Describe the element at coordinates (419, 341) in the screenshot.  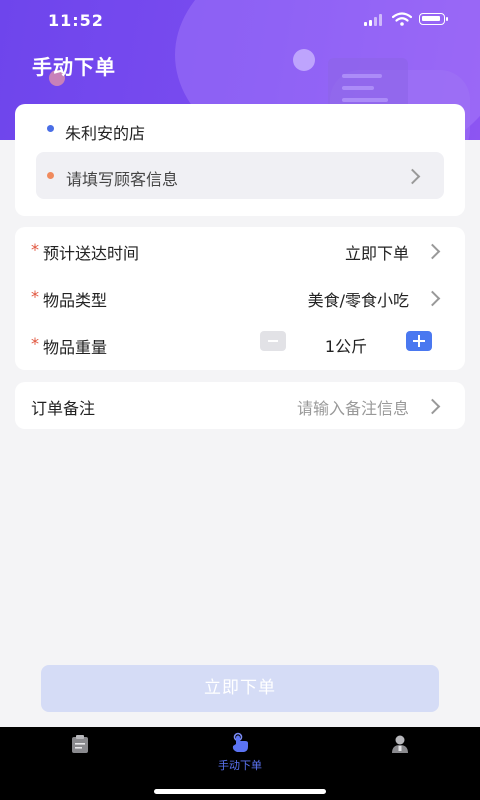
I see `weight-increase-button` at that location.